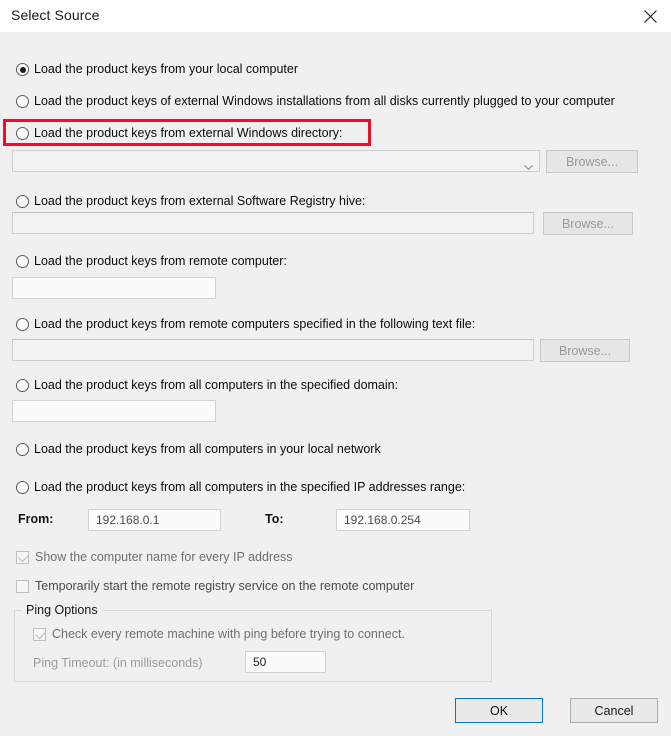 This screenshot has width=671, height=736. I want to click on close-icon, so click(650, 16).